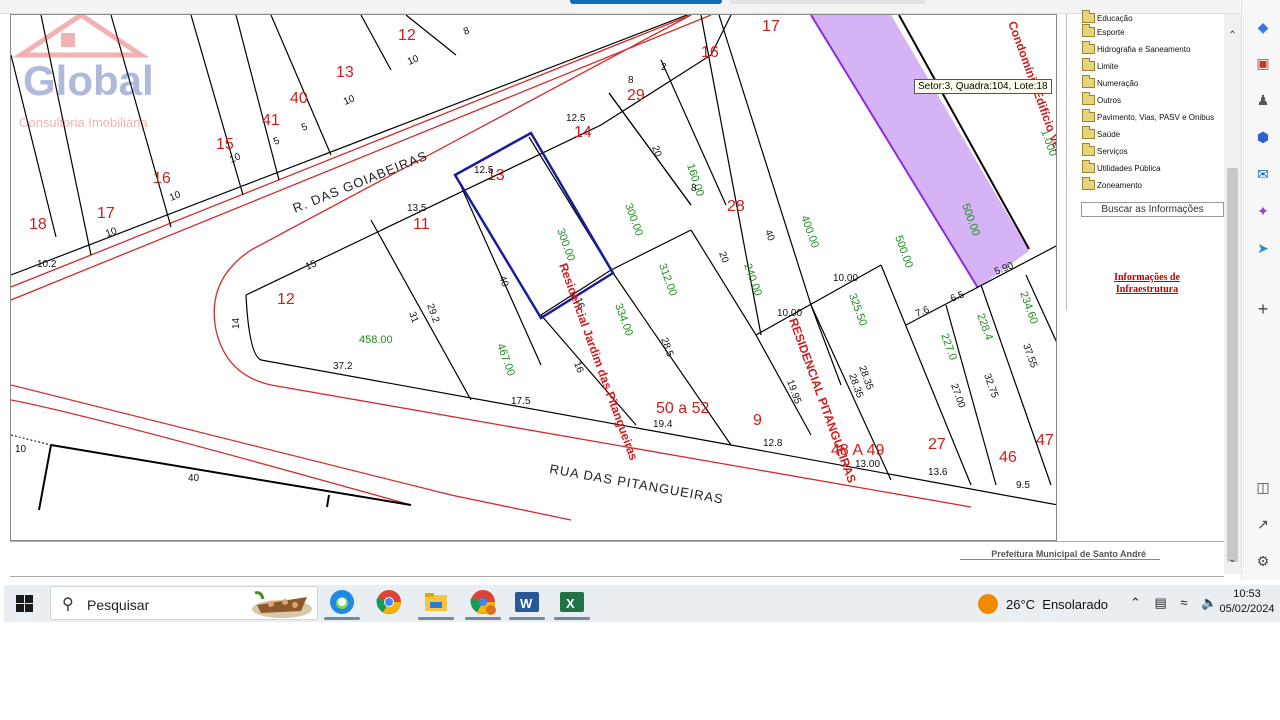 The image size is (1280, 720). What do you see at coordinates (1263, 309) in the screenshot?
I see `plus-icon: +` at bounding box center [1263, 309].